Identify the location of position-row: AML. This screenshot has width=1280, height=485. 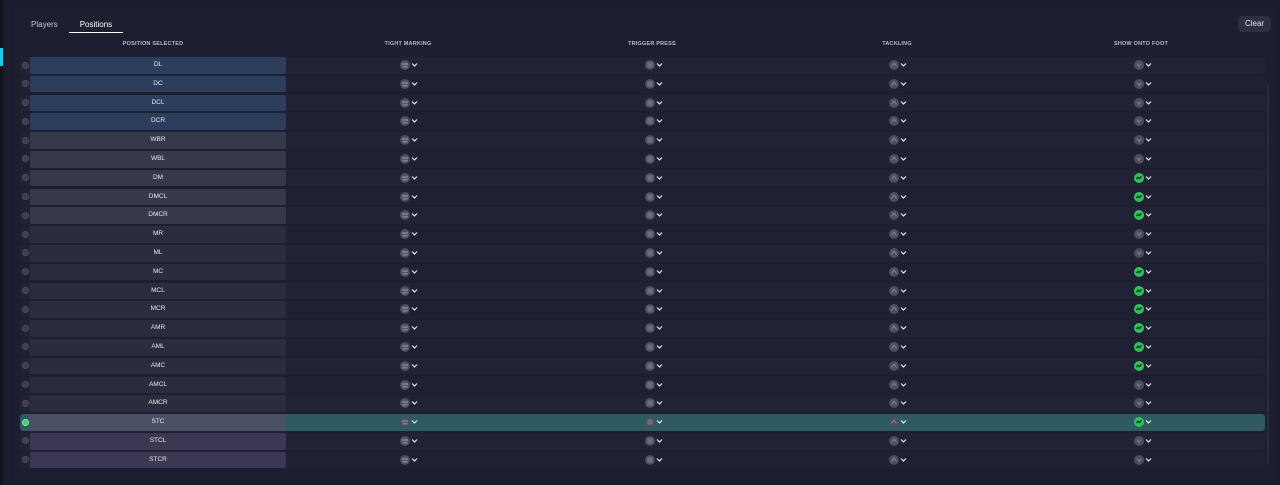
(643, 347).